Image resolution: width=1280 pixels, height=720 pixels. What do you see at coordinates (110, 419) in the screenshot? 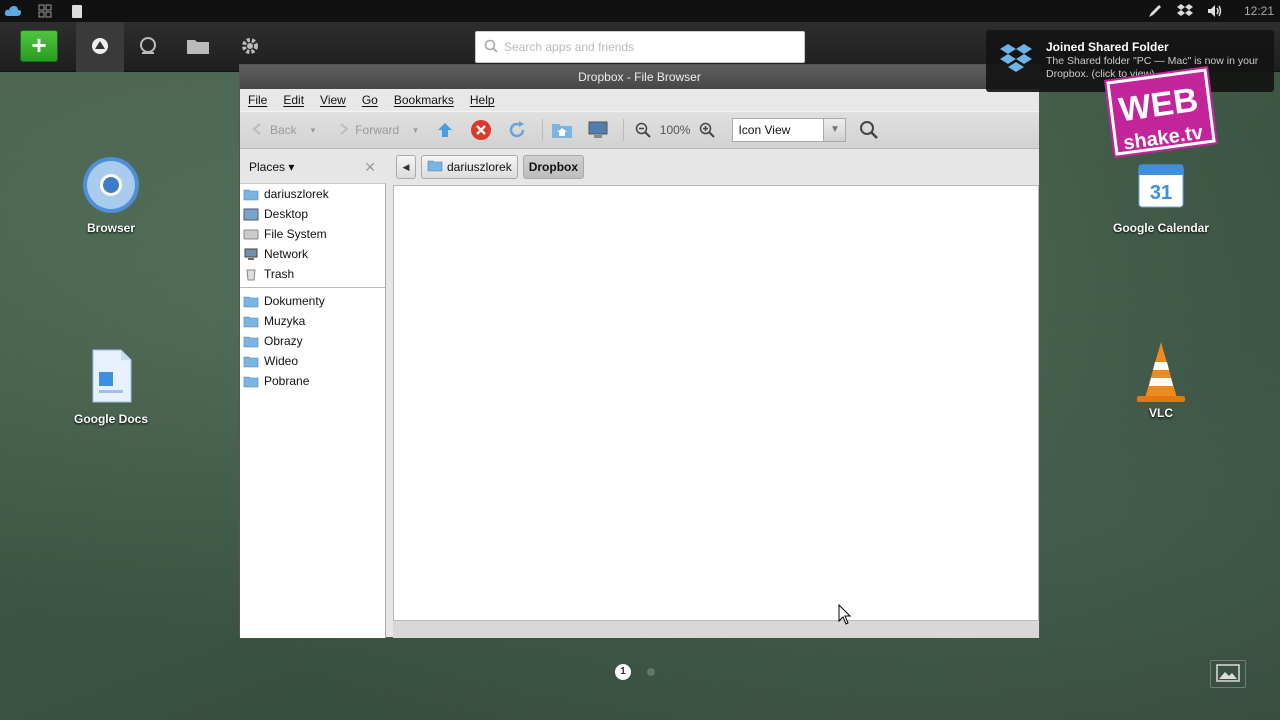
I see `desktop-icon-label: Google Docs` at bounding box center [110, 419].